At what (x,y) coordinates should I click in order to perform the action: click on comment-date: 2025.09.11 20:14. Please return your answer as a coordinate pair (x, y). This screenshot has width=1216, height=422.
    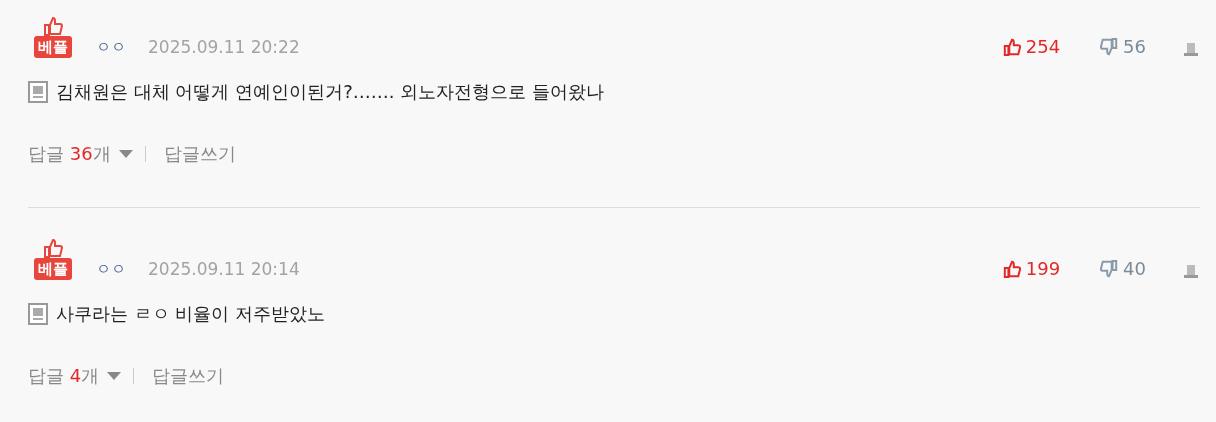
    Looking at the image, I should click on (224, 269).